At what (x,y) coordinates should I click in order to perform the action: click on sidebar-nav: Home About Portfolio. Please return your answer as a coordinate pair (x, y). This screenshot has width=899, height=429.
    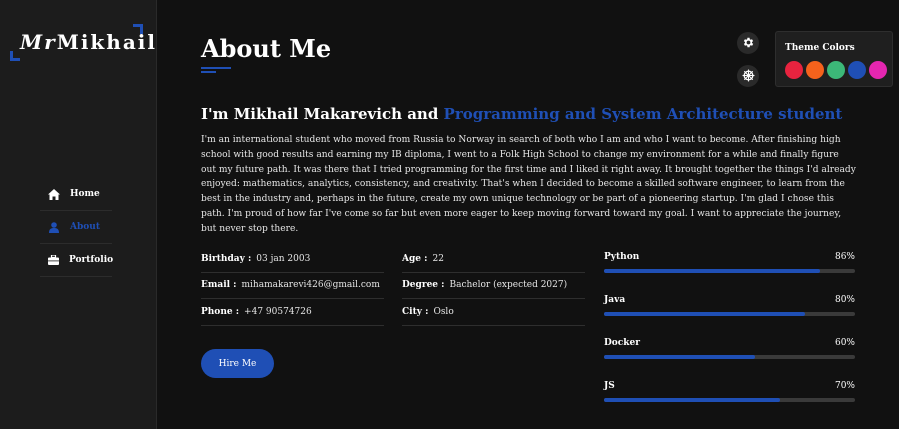
    Looking at the image, I should click on (77, 227).